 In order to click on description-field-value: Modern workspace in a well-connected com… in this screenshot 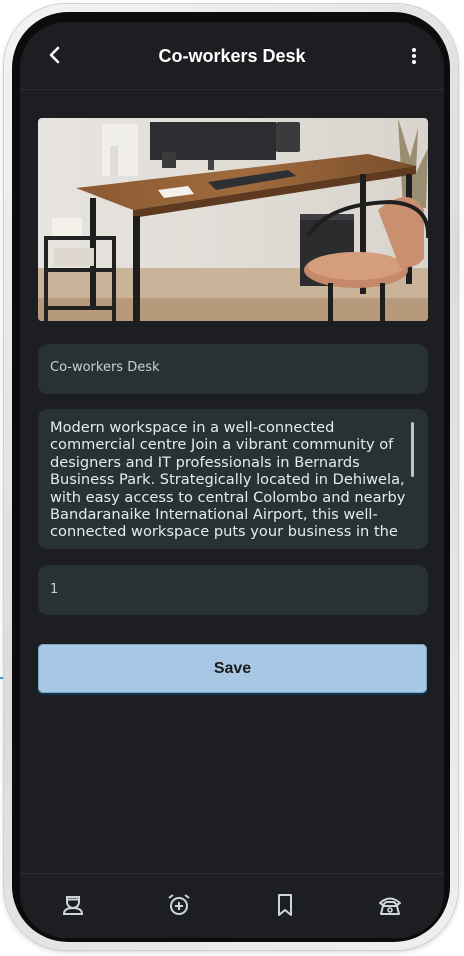, I will do `click(228, 480)`.